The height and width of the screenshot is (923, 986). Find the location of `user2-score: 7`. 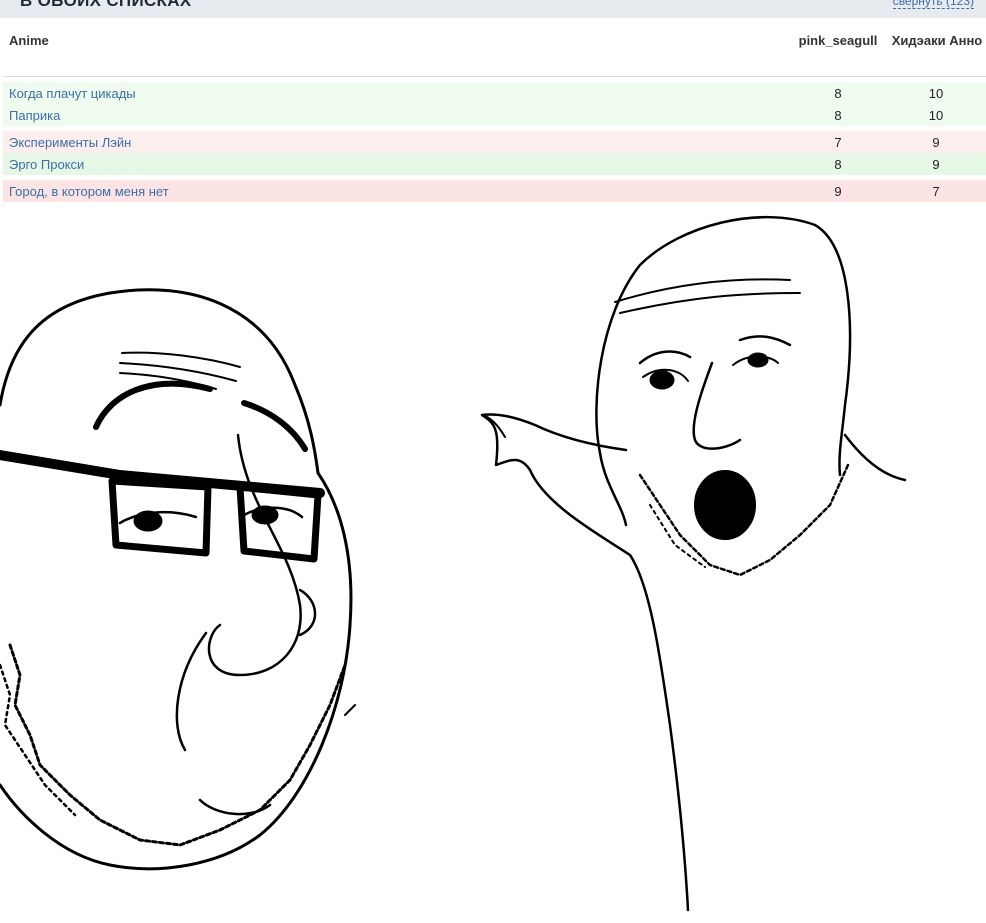

user2-score: 7 is located at coordinates (936, 191).